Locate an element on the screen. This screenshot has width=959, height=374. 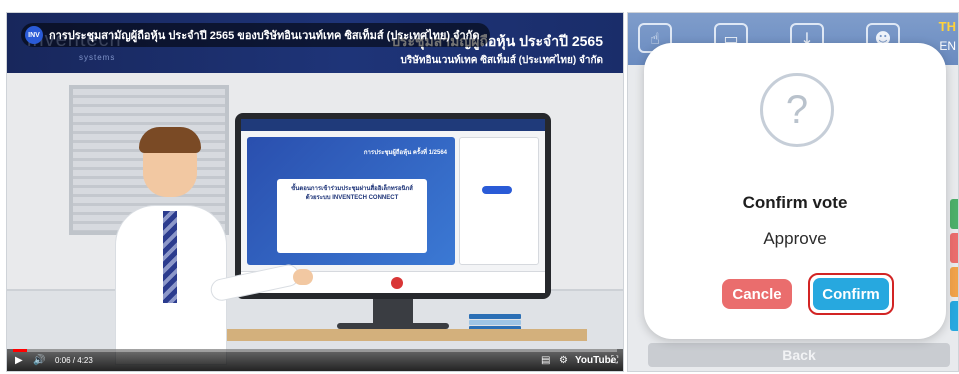
fullscreen-icon: ⛶ is located at coordinates (614, 361).